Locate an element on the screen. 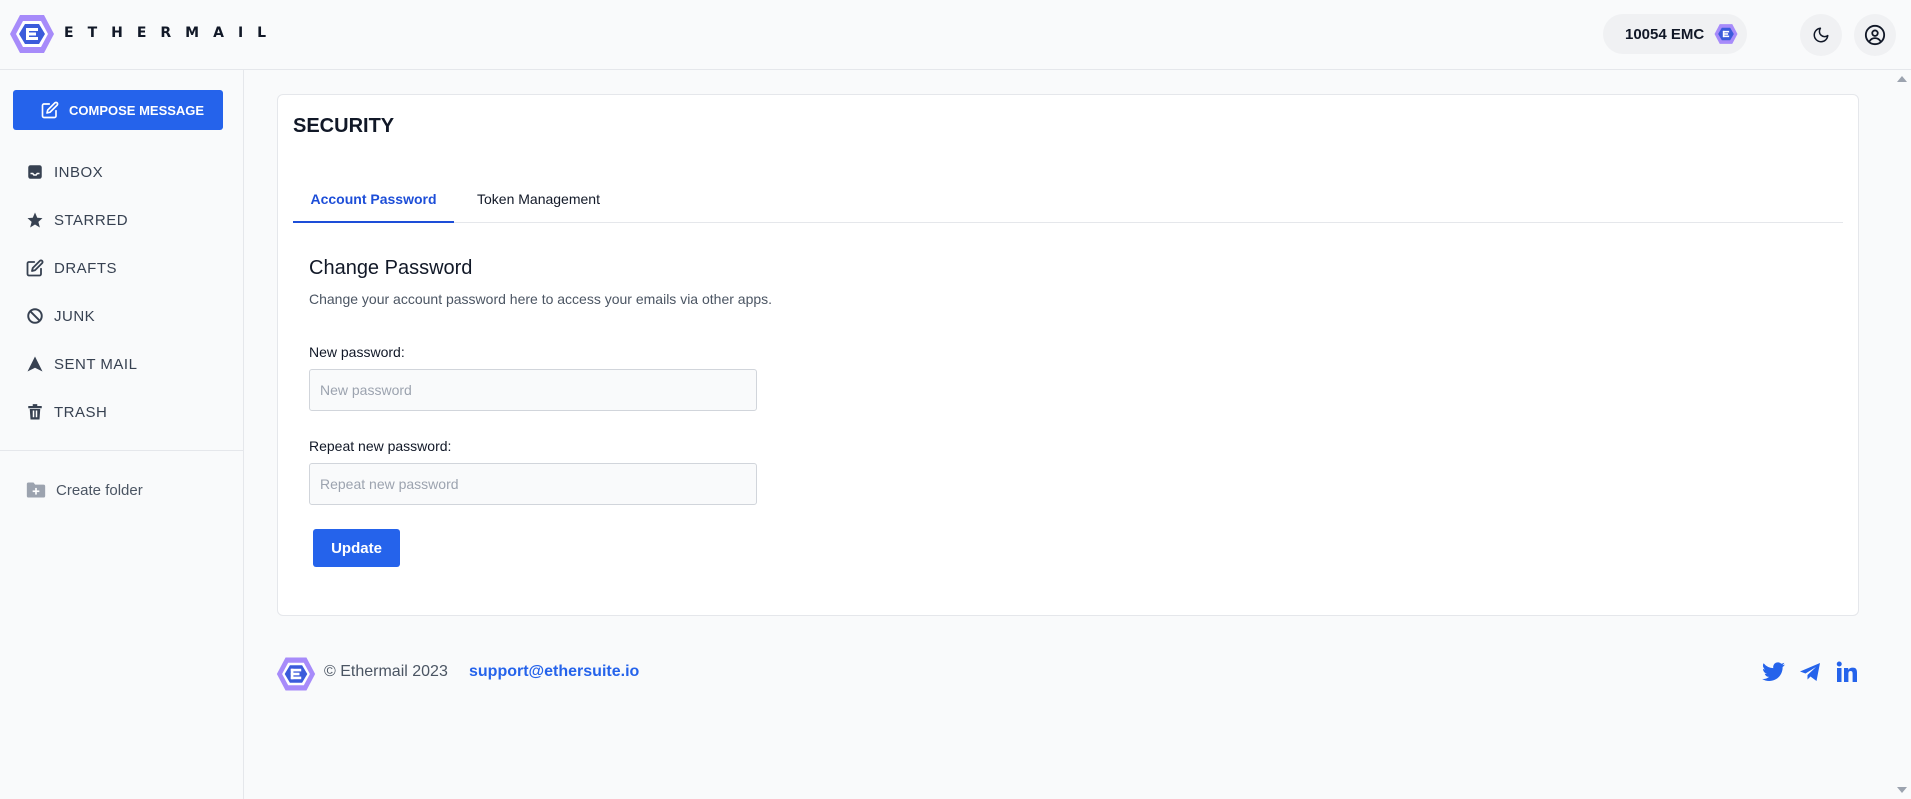 This screenshot has width=1911, height=799. compose-icon is located at coordinates (50, 110).